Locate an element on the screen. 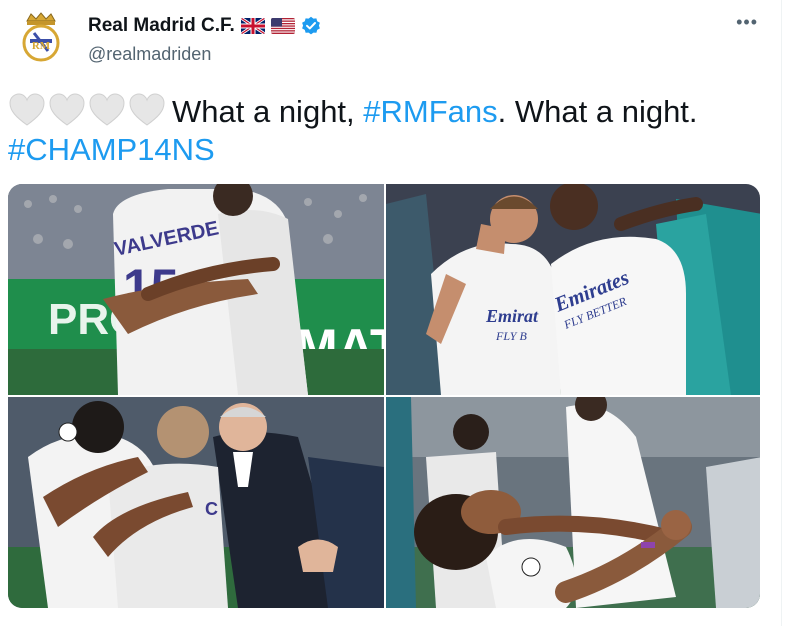 Image resolution: width=800 pixels, height=626 pixels. tweet-text-part2: . What a night. is located at coordinates (597, 111).